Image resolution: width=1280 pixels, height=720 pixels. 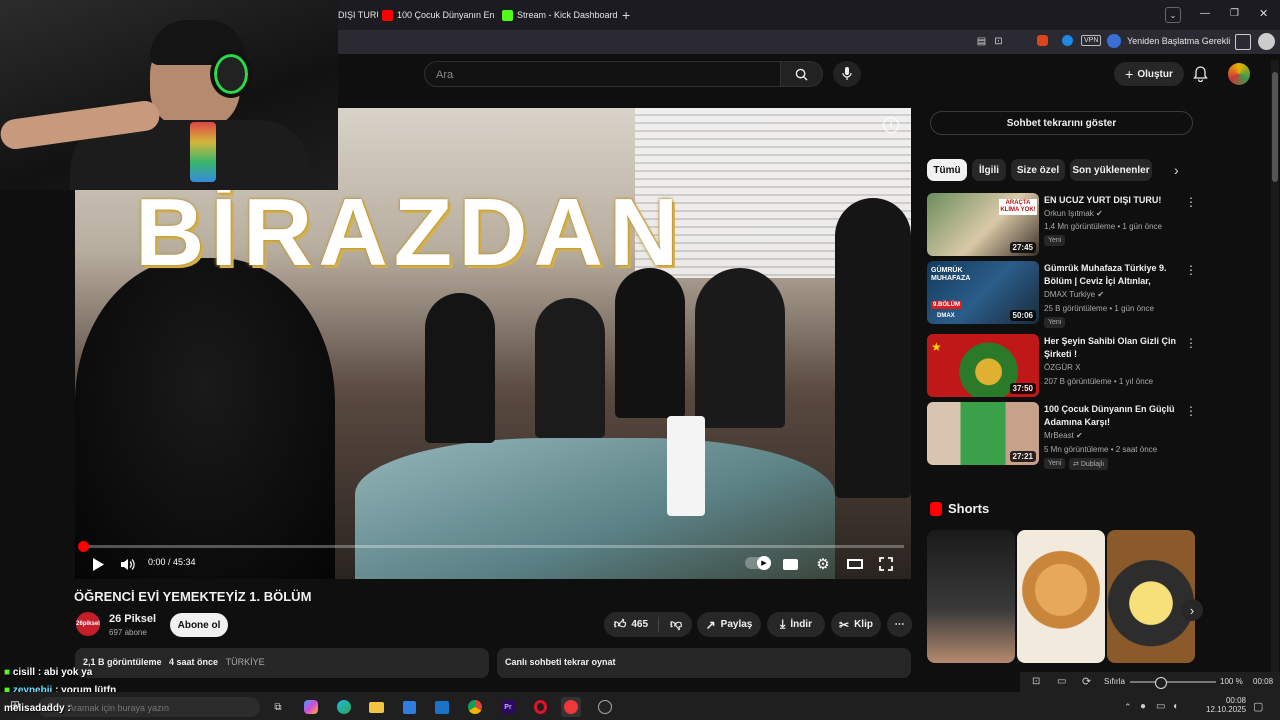 I want to click on opera-icon, so click(x=540, y=707).